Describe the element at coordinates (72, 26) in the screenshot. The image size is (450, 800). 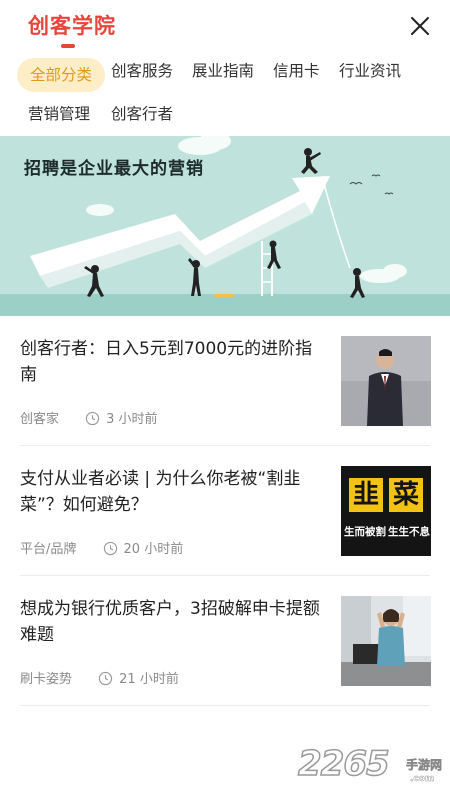
I see `page-title: 创客学院` at that location.